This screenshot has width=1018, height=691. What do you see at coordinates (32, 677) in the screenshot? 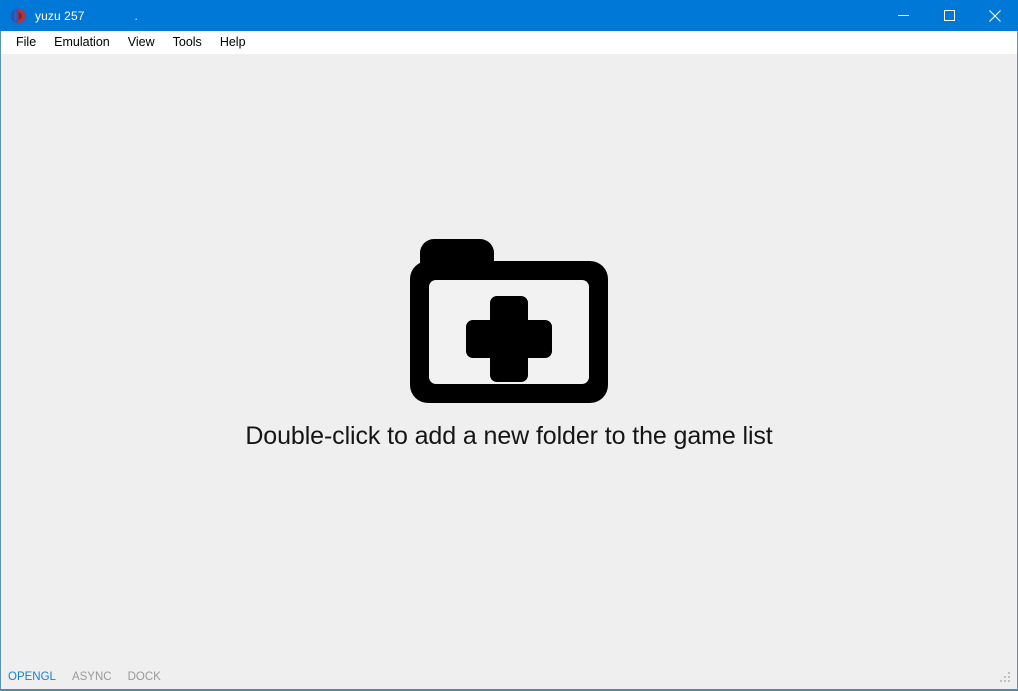
I see `status-badge-opengl: OPENGL` at bounding box center [32, 677].